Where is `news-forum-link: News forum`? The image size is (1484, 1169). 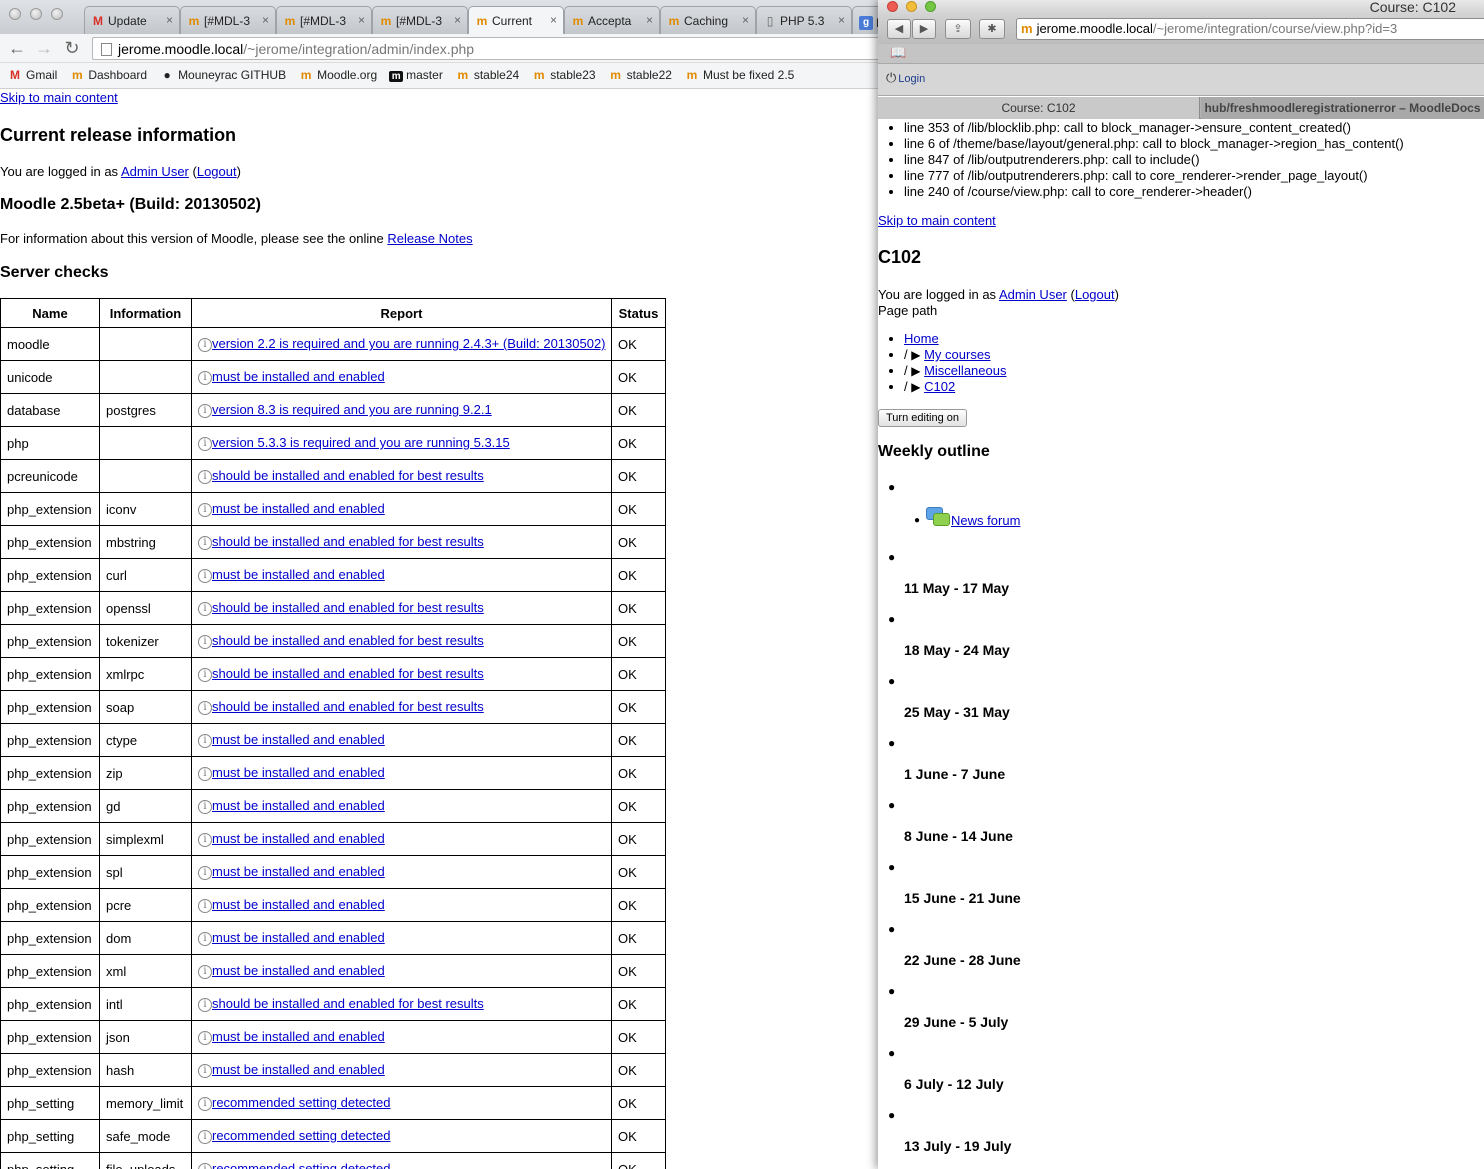
news-forum-link: News forum is located at coordinates (985, 520).